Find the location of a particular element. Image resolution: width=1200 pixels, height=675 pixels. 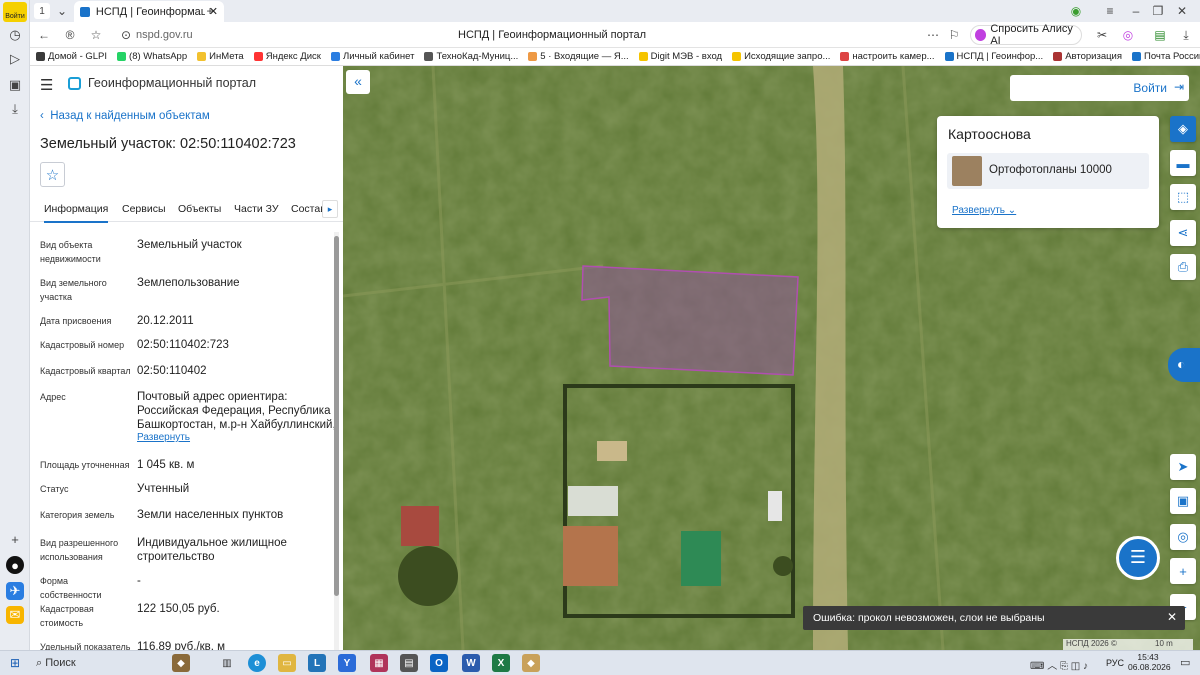

compass-icon: ◎ is located at coordinates (1183, 537).